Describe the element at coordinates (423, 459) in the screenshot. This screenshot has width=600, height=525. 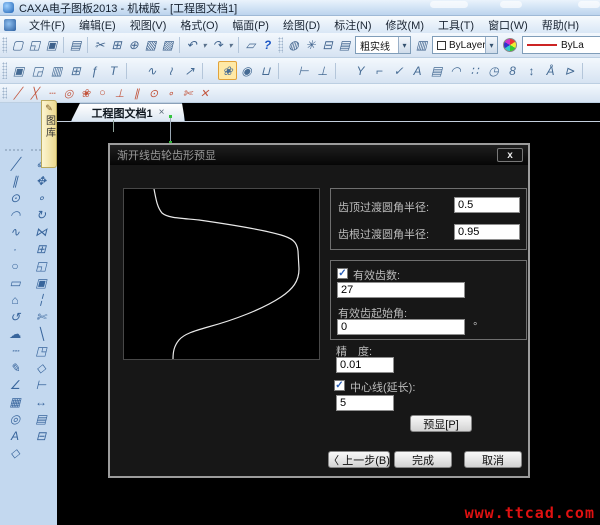
I see `finish-button: 完成` at that location.